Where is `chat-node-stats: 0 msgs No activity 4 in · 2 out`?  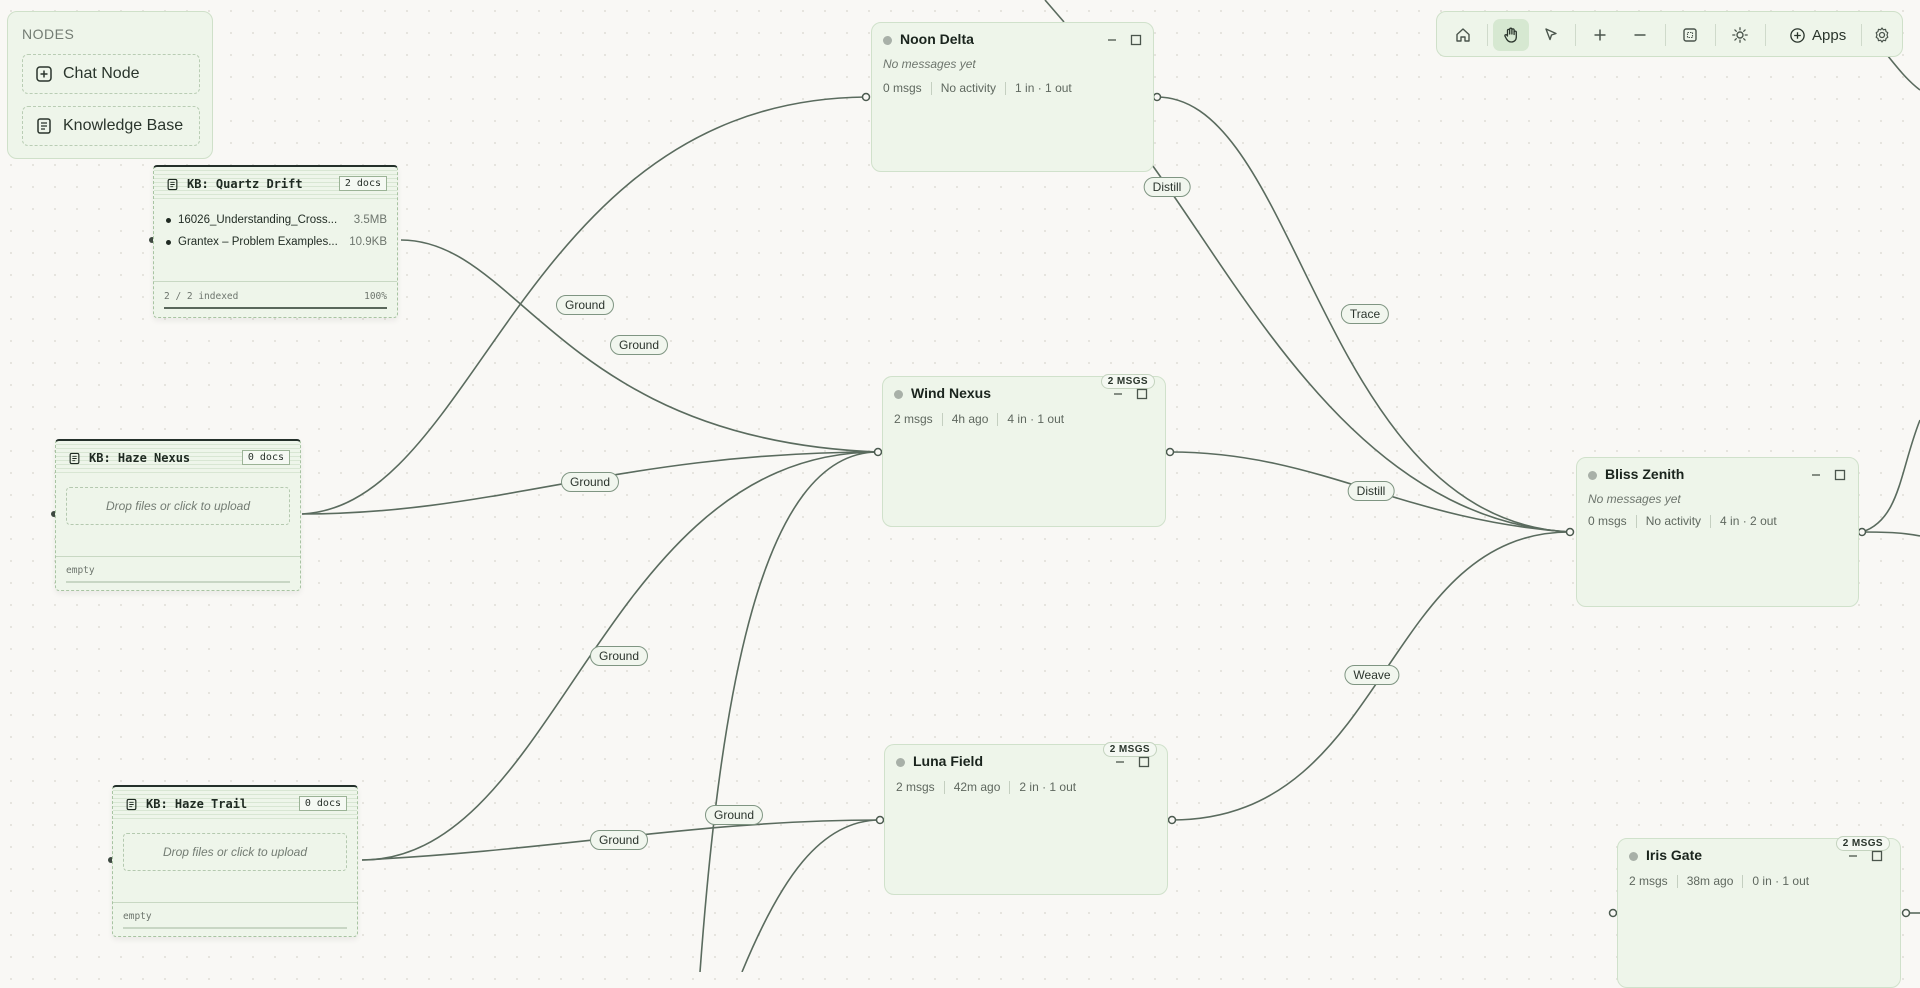
chat-node-stats: 0 msgs No activity 4 in · 2 out is located at coordinates (1682, 521).